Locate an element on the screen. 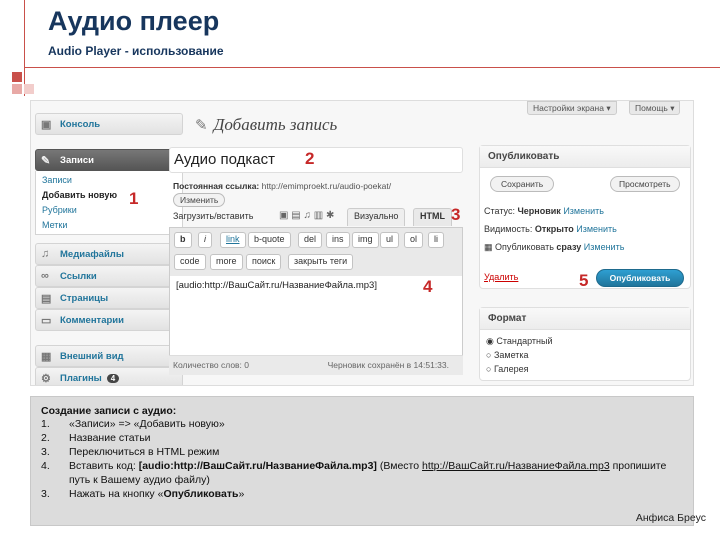 Image resolution: width=720 pixels, height=540 pixels. upload-insert-label: Загрузить/вставить is located at coordinates (213, 216).